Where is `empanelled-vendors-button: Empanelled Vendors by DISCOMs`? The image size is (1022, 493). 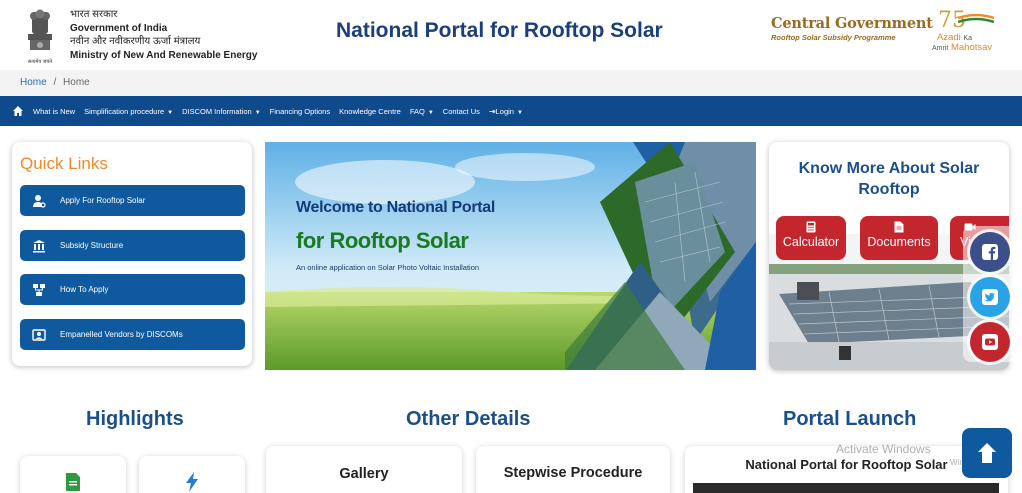 empanelled-vendors-button: Empanelled Vendors by DISCOMs is located at coordinates (132, 334).